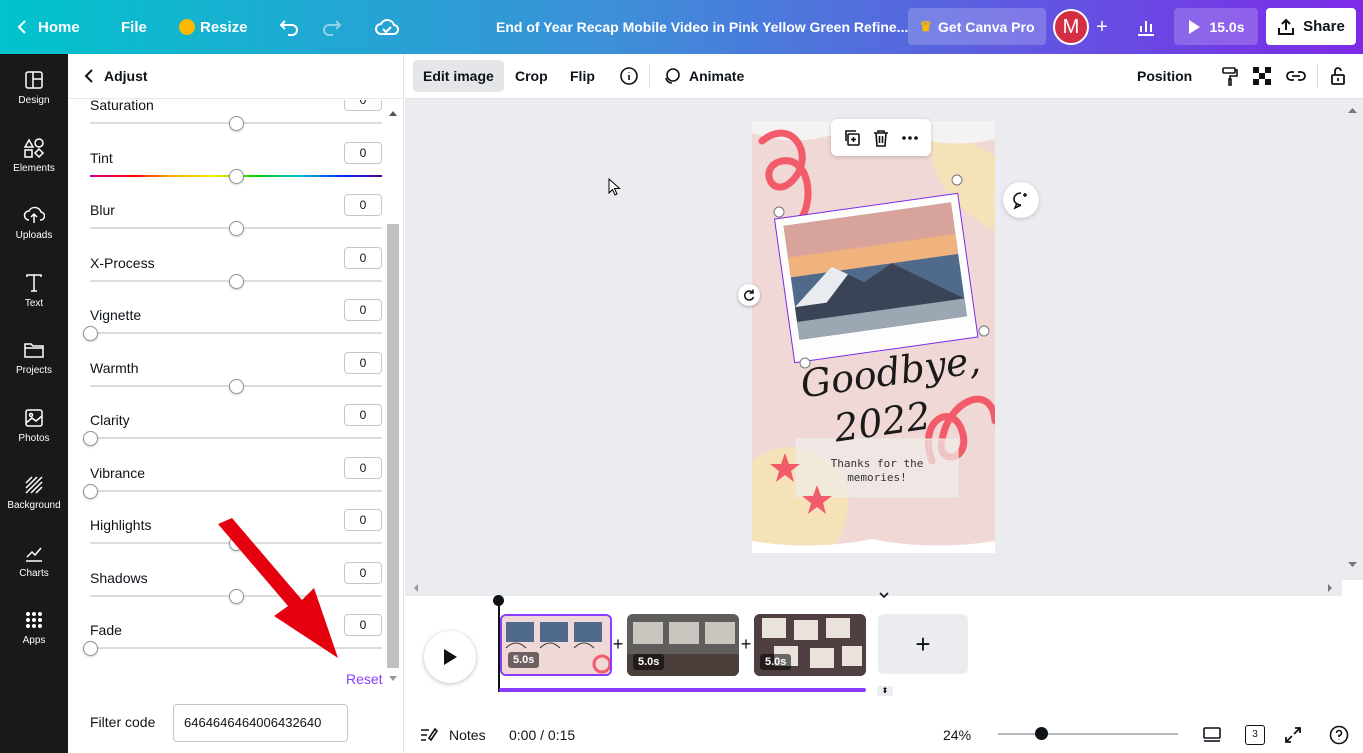 This screenshot has height=753, width=1363. I want to click on animate-button: Animate, so click(703, 76).